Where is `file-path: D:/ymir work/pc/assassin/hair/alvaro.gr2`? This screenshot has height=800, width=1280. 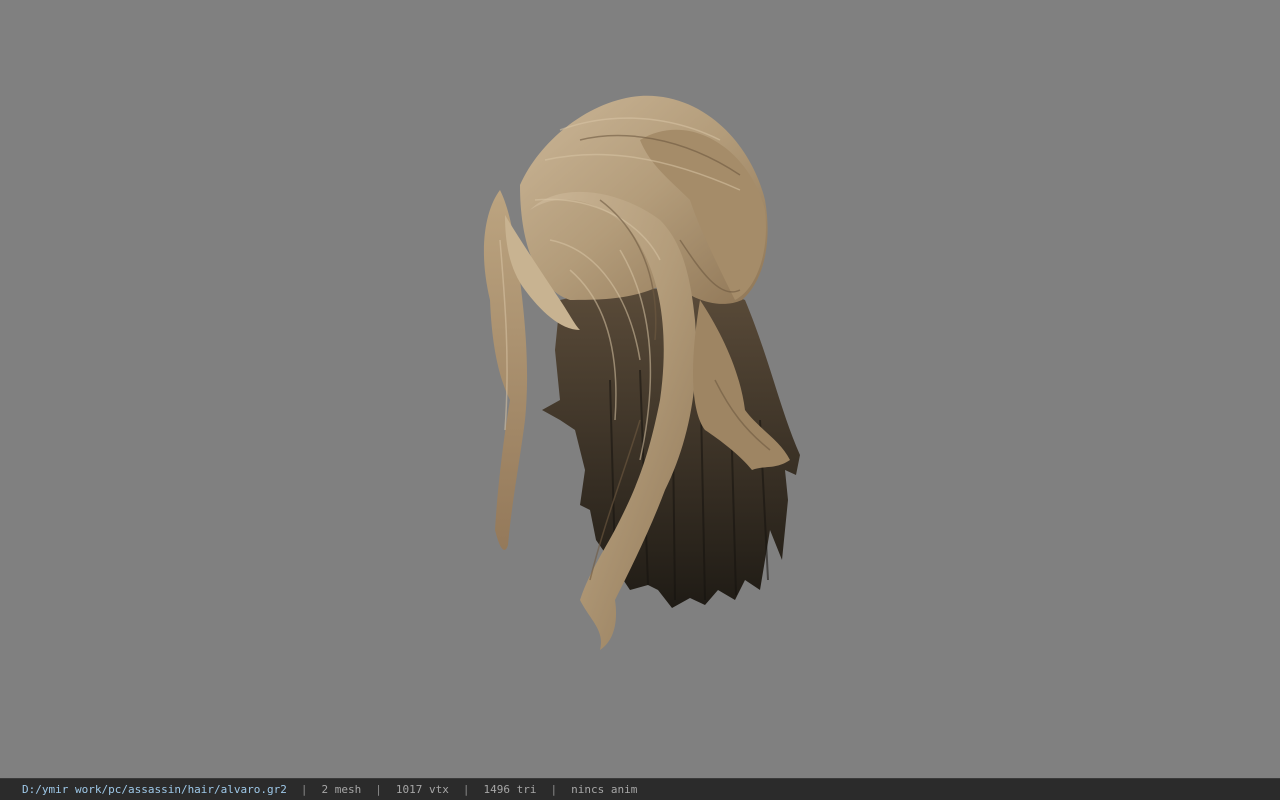 file-path: D:/ymir work/pc/assassin/hair/alvaro.gr2 is located at coordinates (154, 789).